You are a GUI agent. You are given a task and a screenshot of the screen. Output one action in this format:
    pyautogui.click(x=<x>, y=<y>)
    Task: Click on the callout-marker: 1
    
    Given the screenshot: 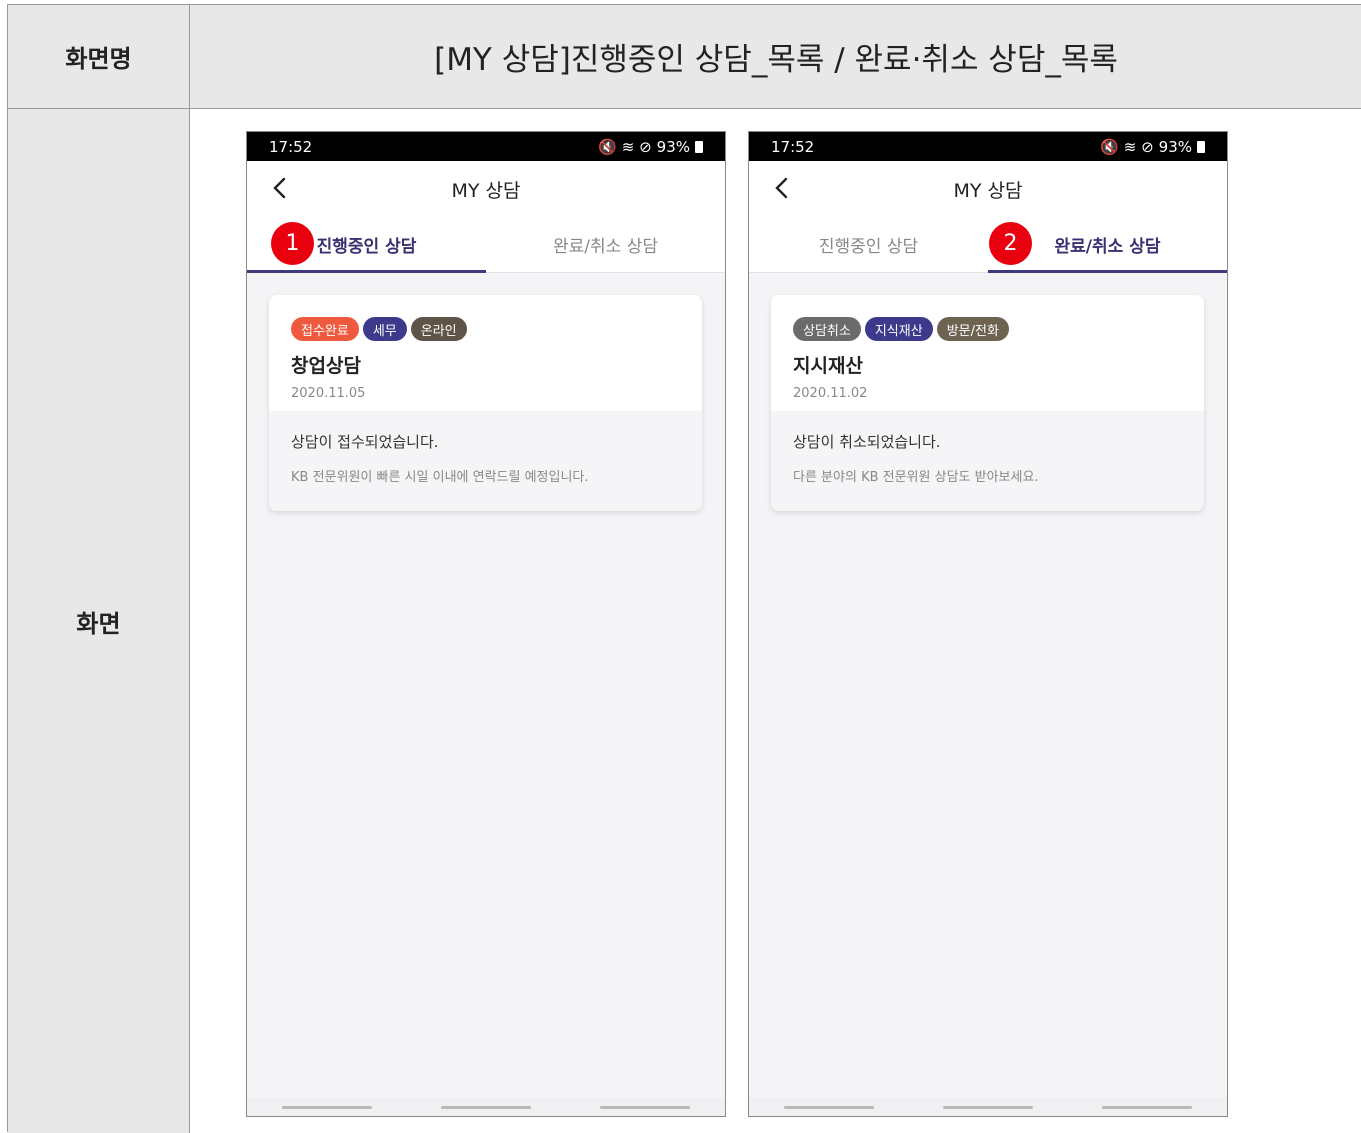 What is the action you would take?
    pyautogui.click(x=292, y=243)
    